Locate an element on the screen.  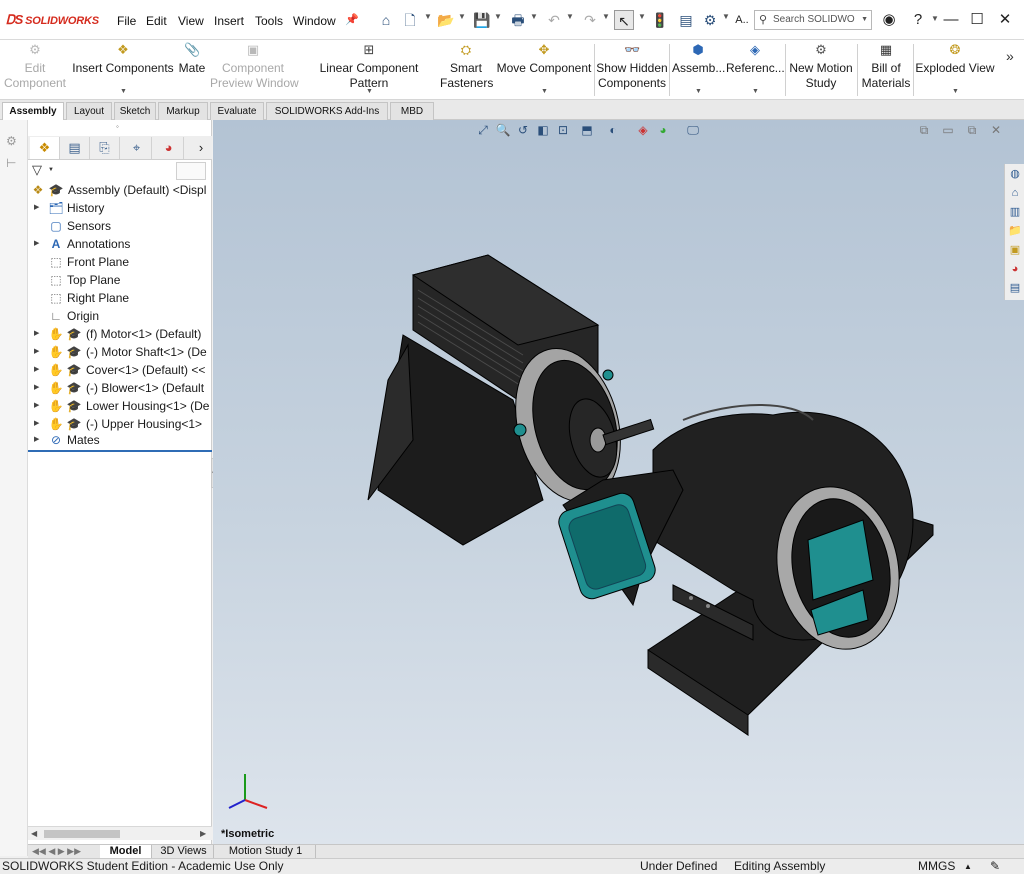
options-gear-icon: ⚙ is located at coordinates (710, 20).